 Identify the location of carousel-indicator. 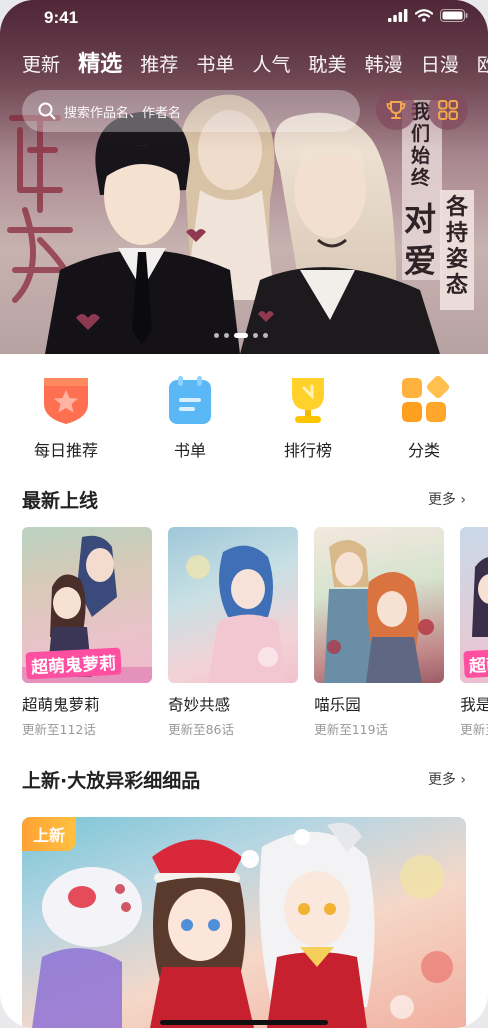
(241, 335).